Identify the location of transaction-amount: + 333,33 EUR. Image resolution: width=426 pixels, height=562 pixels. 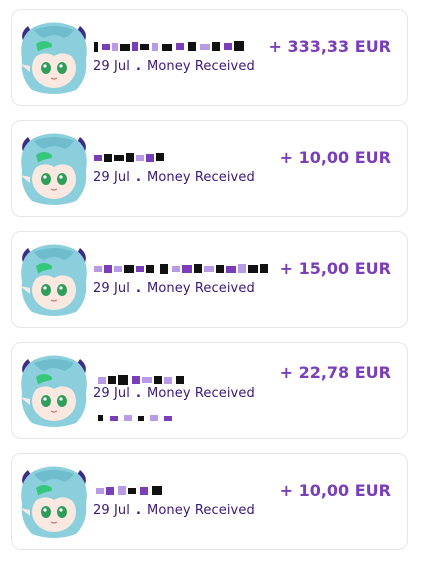
(329, 46).